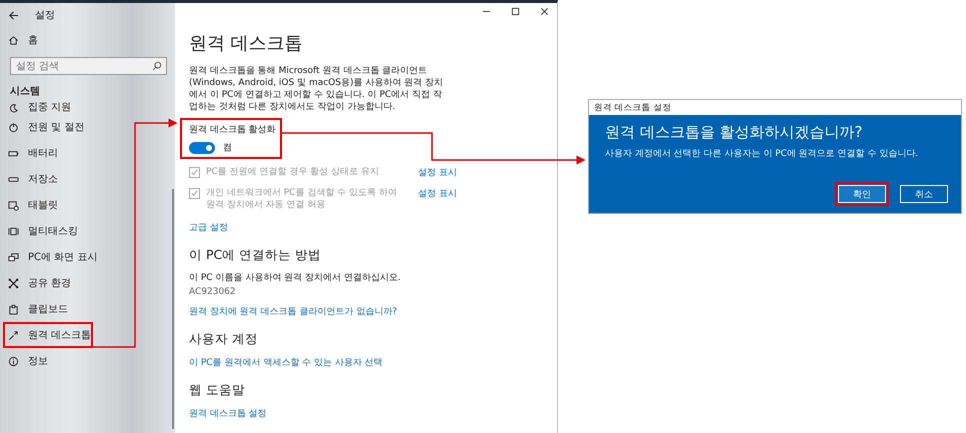 This screenshot has height=433, width=966. Describe the element at coordinates (316, 89) in the screenshot. I see `description-text: 원격 데스크톱을 통해 Microsoft 원격 데스크톱 클라이언트(Windows, Android, iOS 및 macOS용)를 사용하여 원격 장치에서 이 PC에 연결하고 제어할 수 있습니다. 이 PC에서 직접 작업하는 것처럼 다른 장치에서도 작업이 가능합니다.` at that location.